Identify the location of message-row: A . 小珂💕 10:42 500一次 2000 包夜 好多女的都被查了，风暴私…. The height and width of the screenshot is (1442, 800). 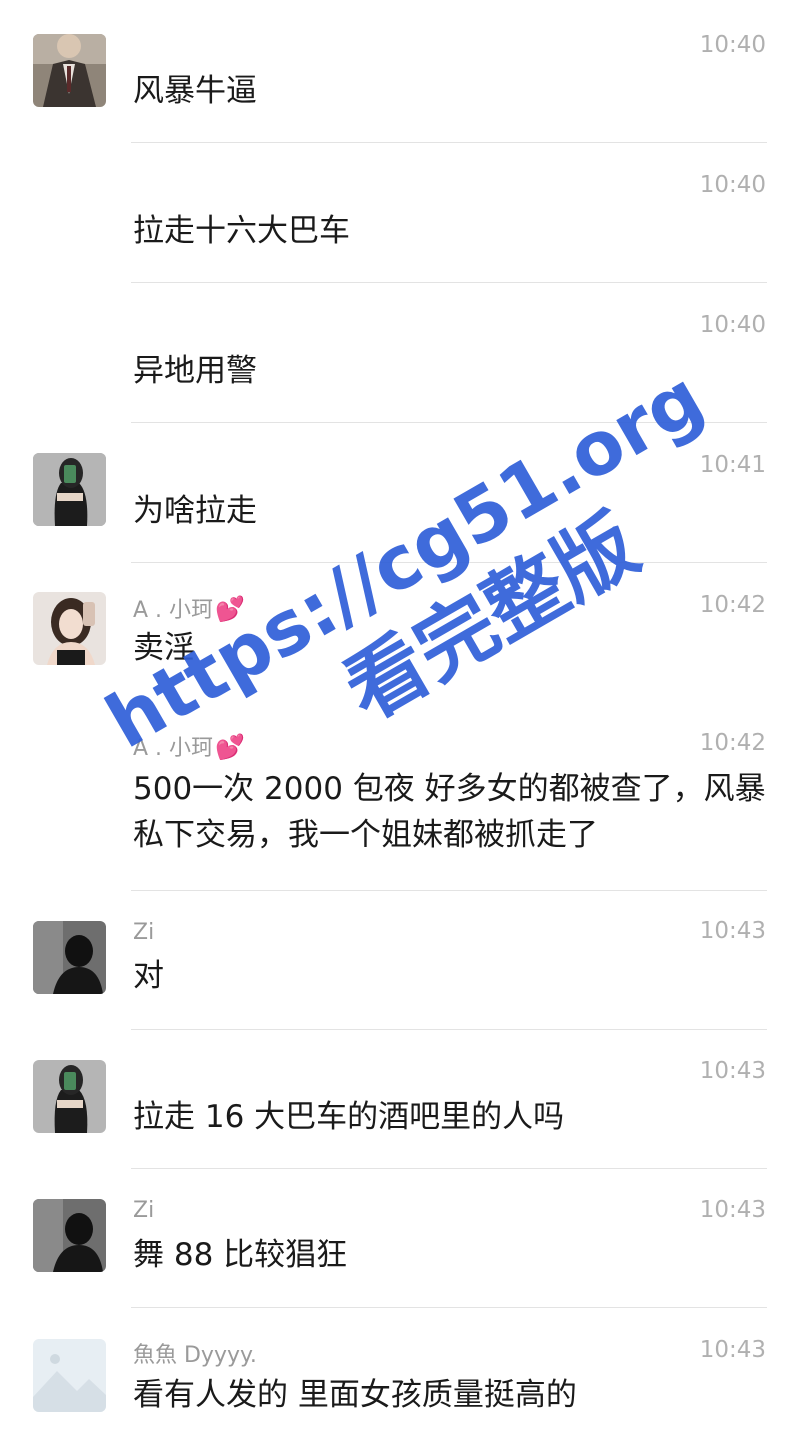
(400, 796).